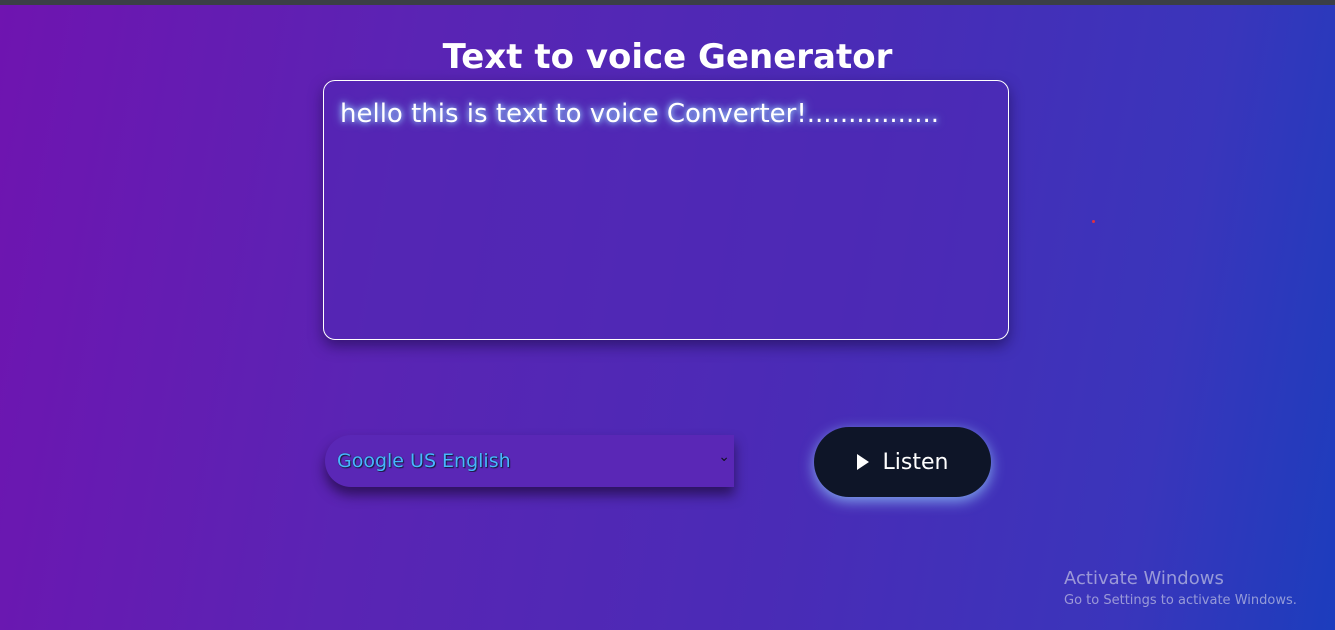  What do you see at coordinates (1180, 600) in the screenshot?
I see `watermark-subtitle: Go to Settings to activate Windows.` at bounding box center [1180, 600].